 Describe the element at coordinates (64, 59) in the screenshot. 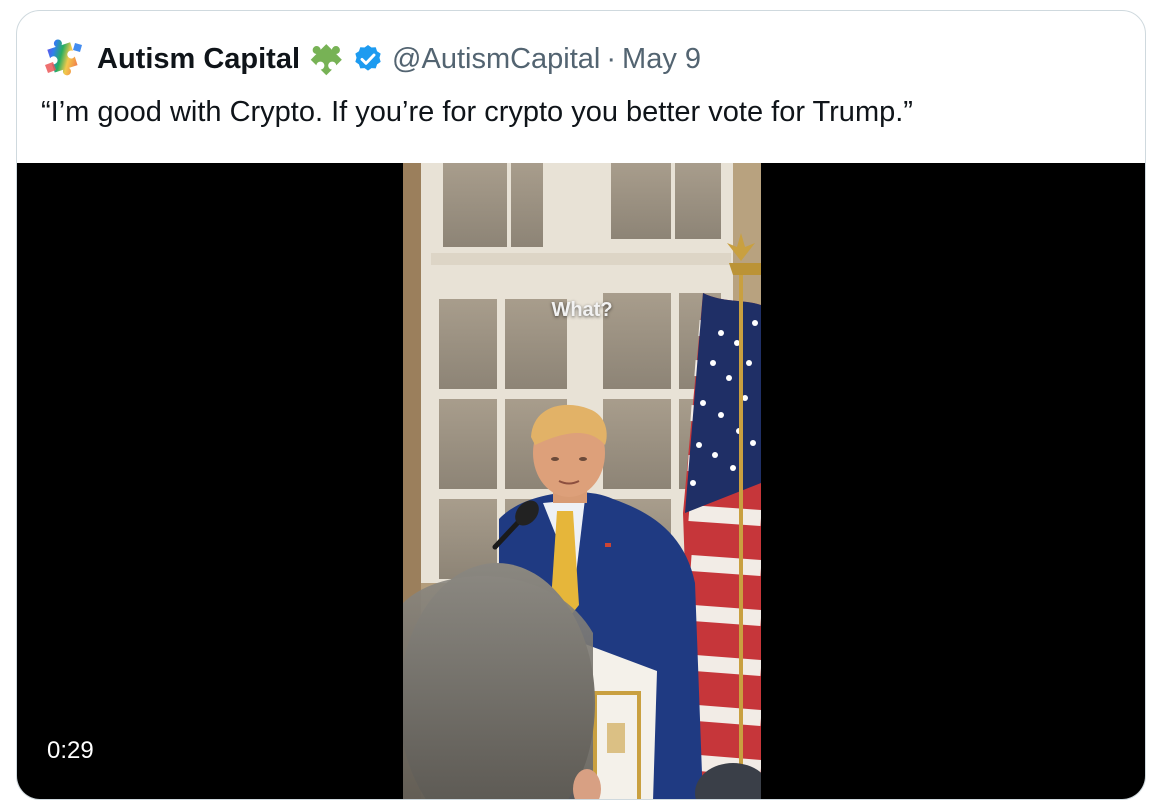

I see `rainbow-puzzle-icon` at that location.